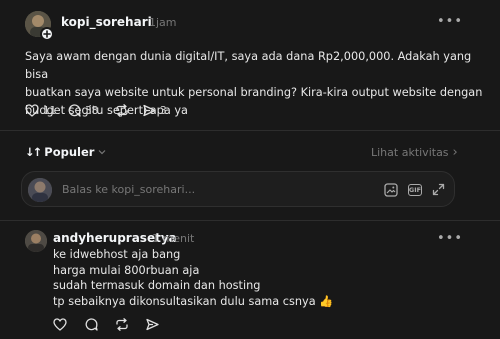  What do you see at coordinates (450, 21) in the screenshot?
I see `post-more-button: •••` at bounding box center [450, 21].